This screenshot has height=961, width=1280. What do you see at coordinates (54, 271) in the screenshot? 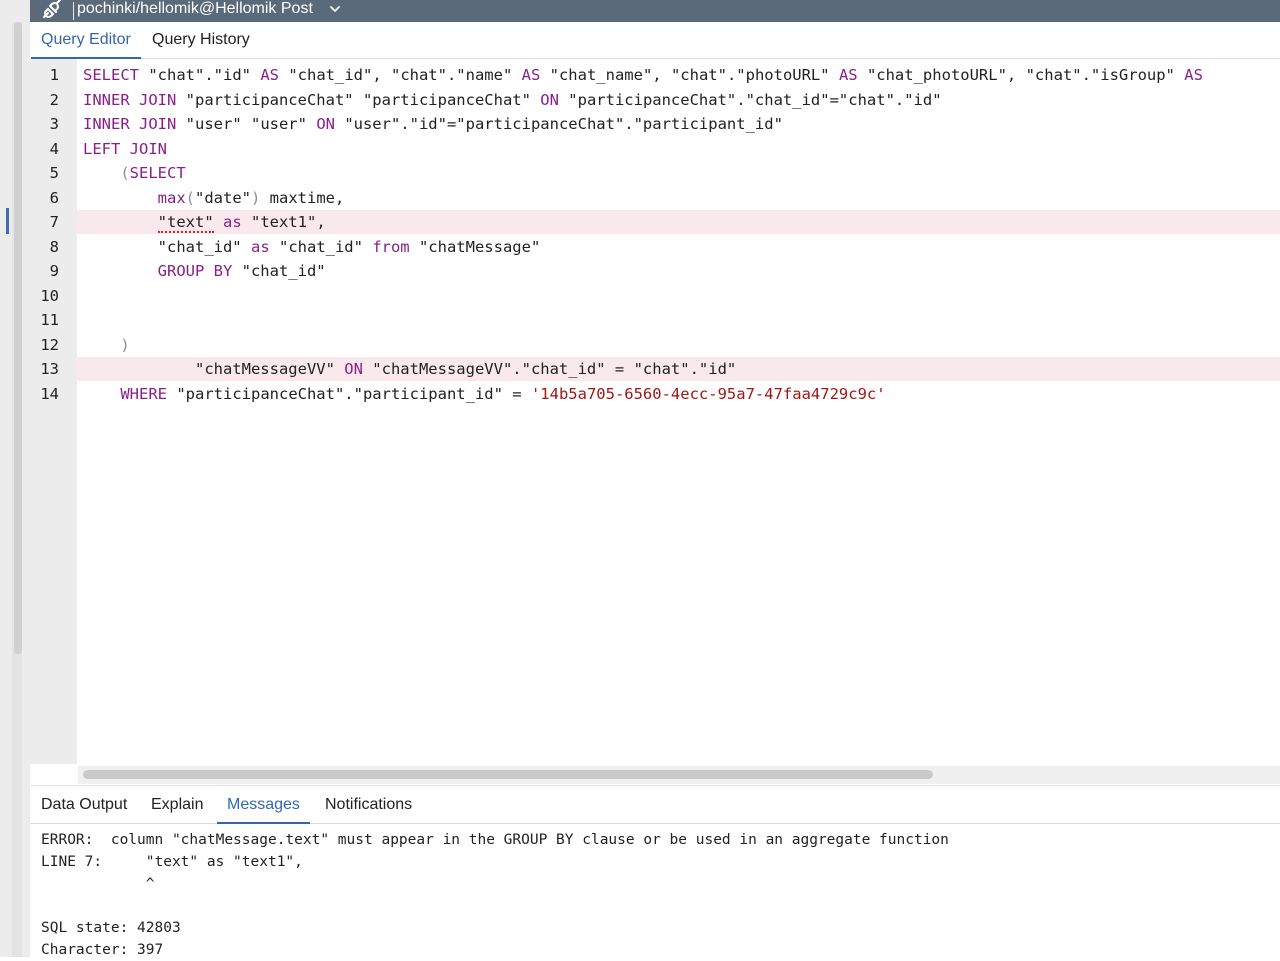
I see `line-number: 9` at bounding box center [54, 271].